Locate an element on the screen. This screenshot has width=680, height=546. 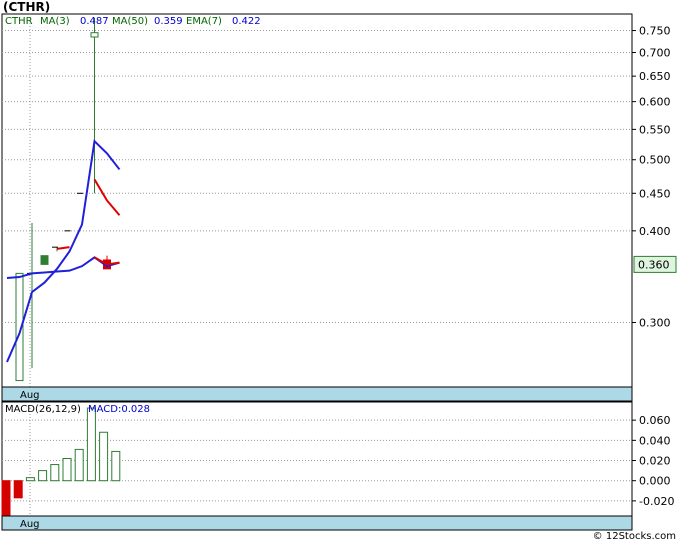
price-legend-item: 0.487 is located at coordinates (94, 21).